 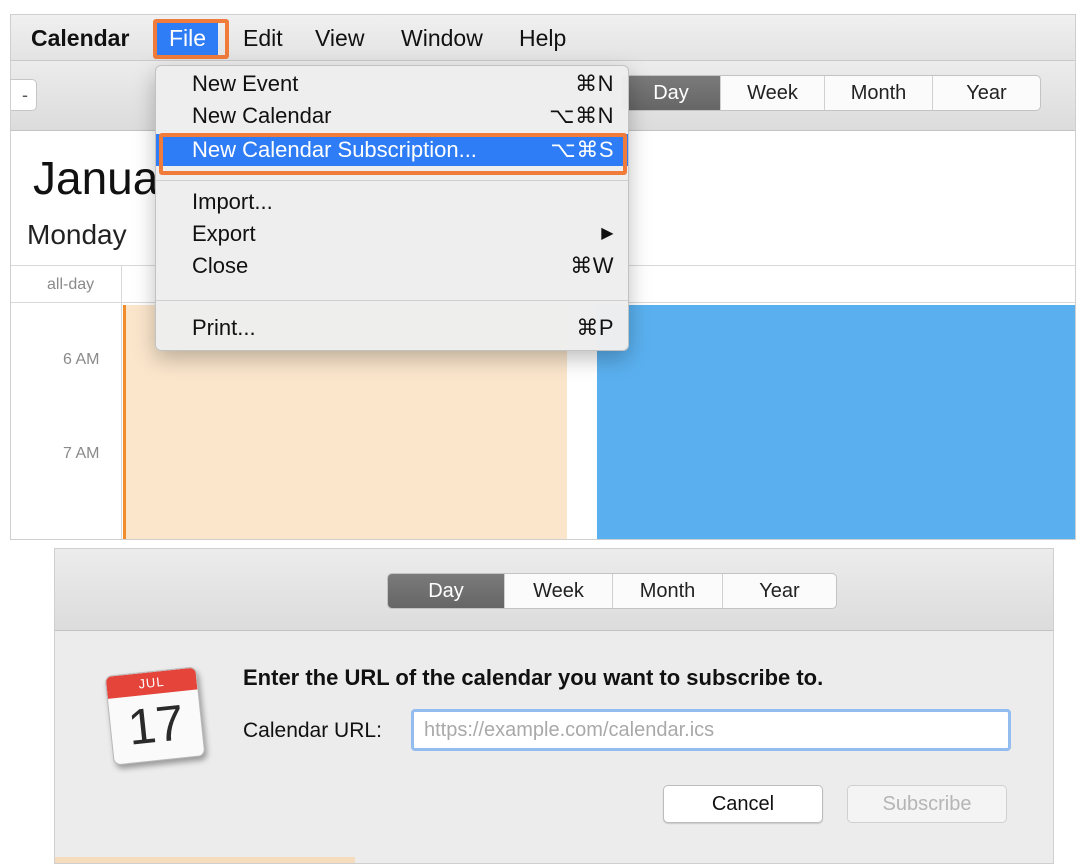 I want to click on menu-item-new-calendar: New Calendar ⌥⌘N, so click(x=392, y=116).